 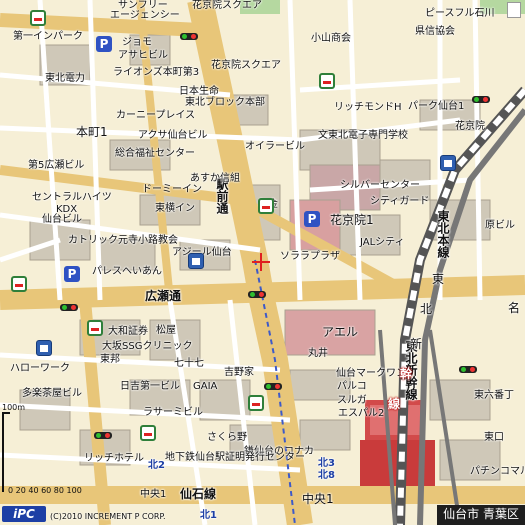 What do you see at coordinates (361, 413) in the screenshot?
I see `poi-label: エスパル2` at bounding box center [361, 413].